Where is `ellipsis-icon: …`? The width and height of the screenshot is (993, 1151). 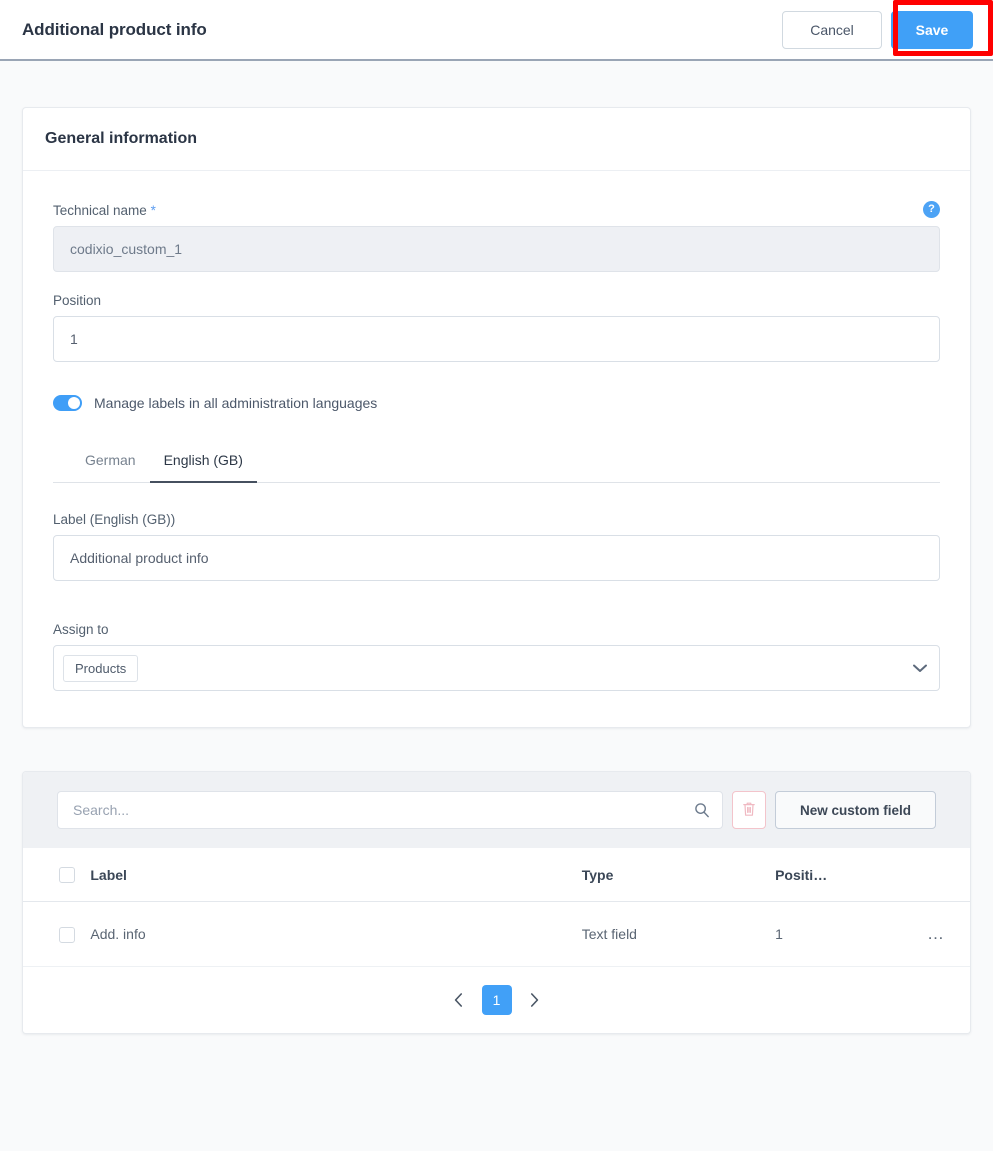 ellipsis-icon: … is located at coordinates (936, 933).